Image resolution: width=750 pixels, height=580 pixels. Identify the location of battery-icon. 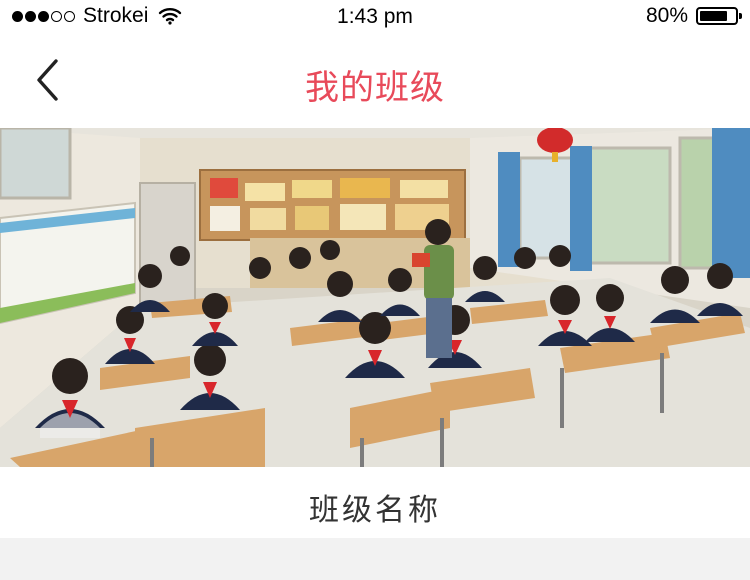
(719, 16).